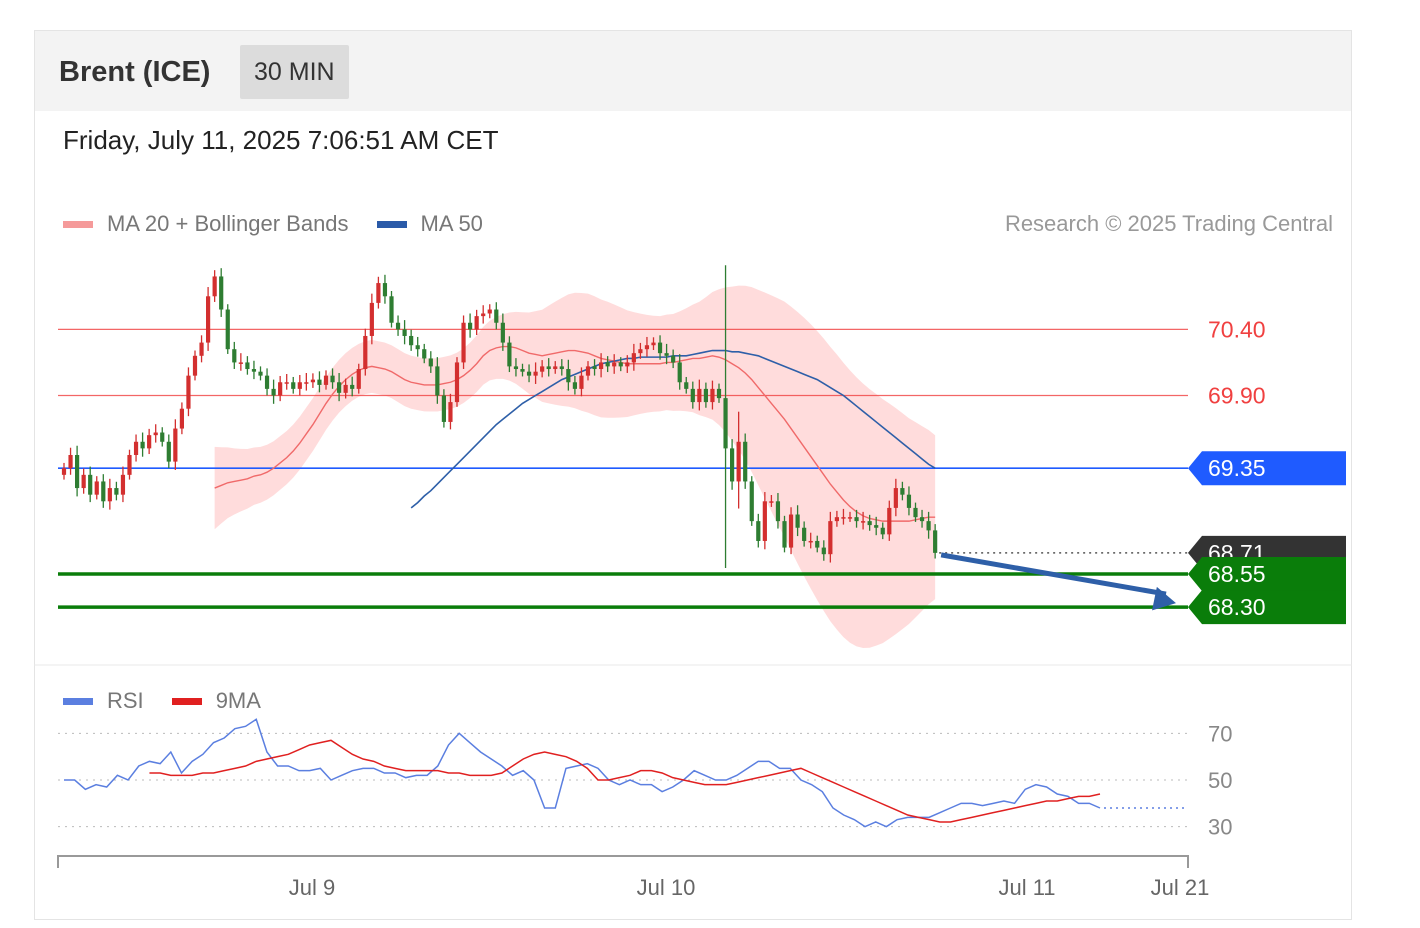 The image size is (1420, 928). What do you see at coordinates (1220, 827) in the screenshot?
I see `rsi-tick-label: 30` at bounding box center [1220, 827].